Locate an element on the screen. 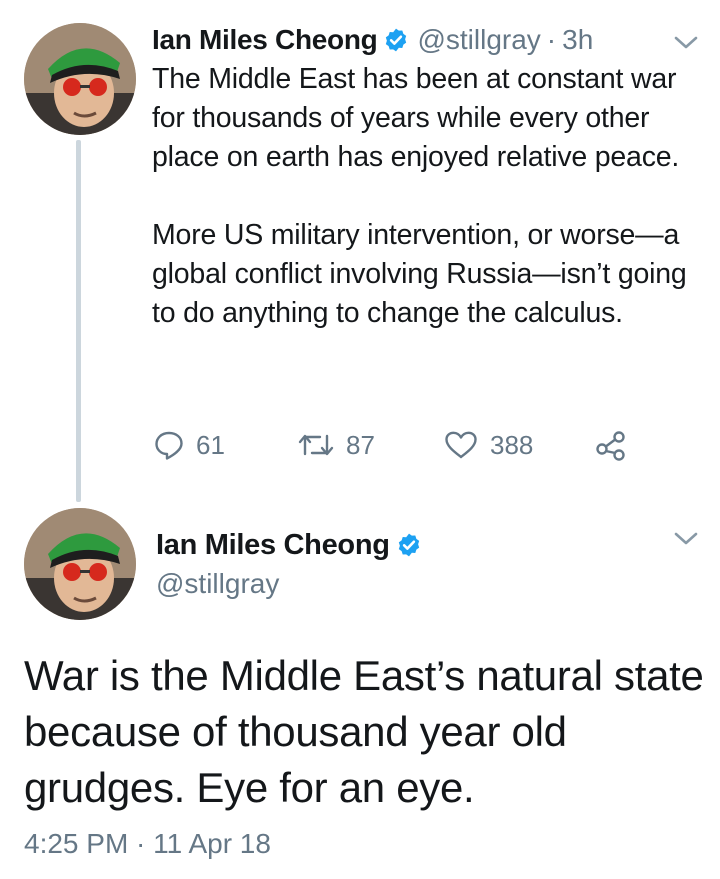 The image size is (720, 879). tweet-timestamp: 4:25 PM · 11 Apr 18 is located at coordinates (147, 844).